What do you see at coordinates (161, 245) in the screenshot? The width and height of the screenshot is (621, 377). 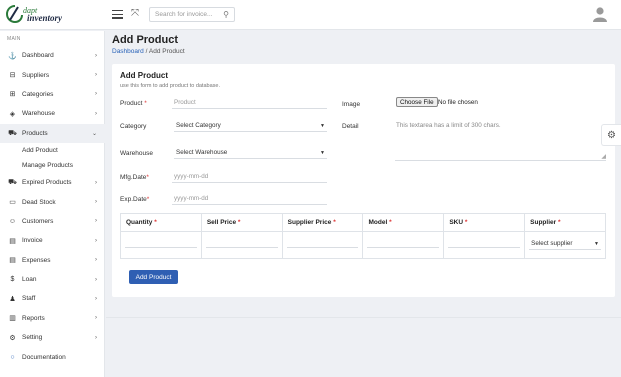 I see `quantity-cell` at bounding box center [161, 245].